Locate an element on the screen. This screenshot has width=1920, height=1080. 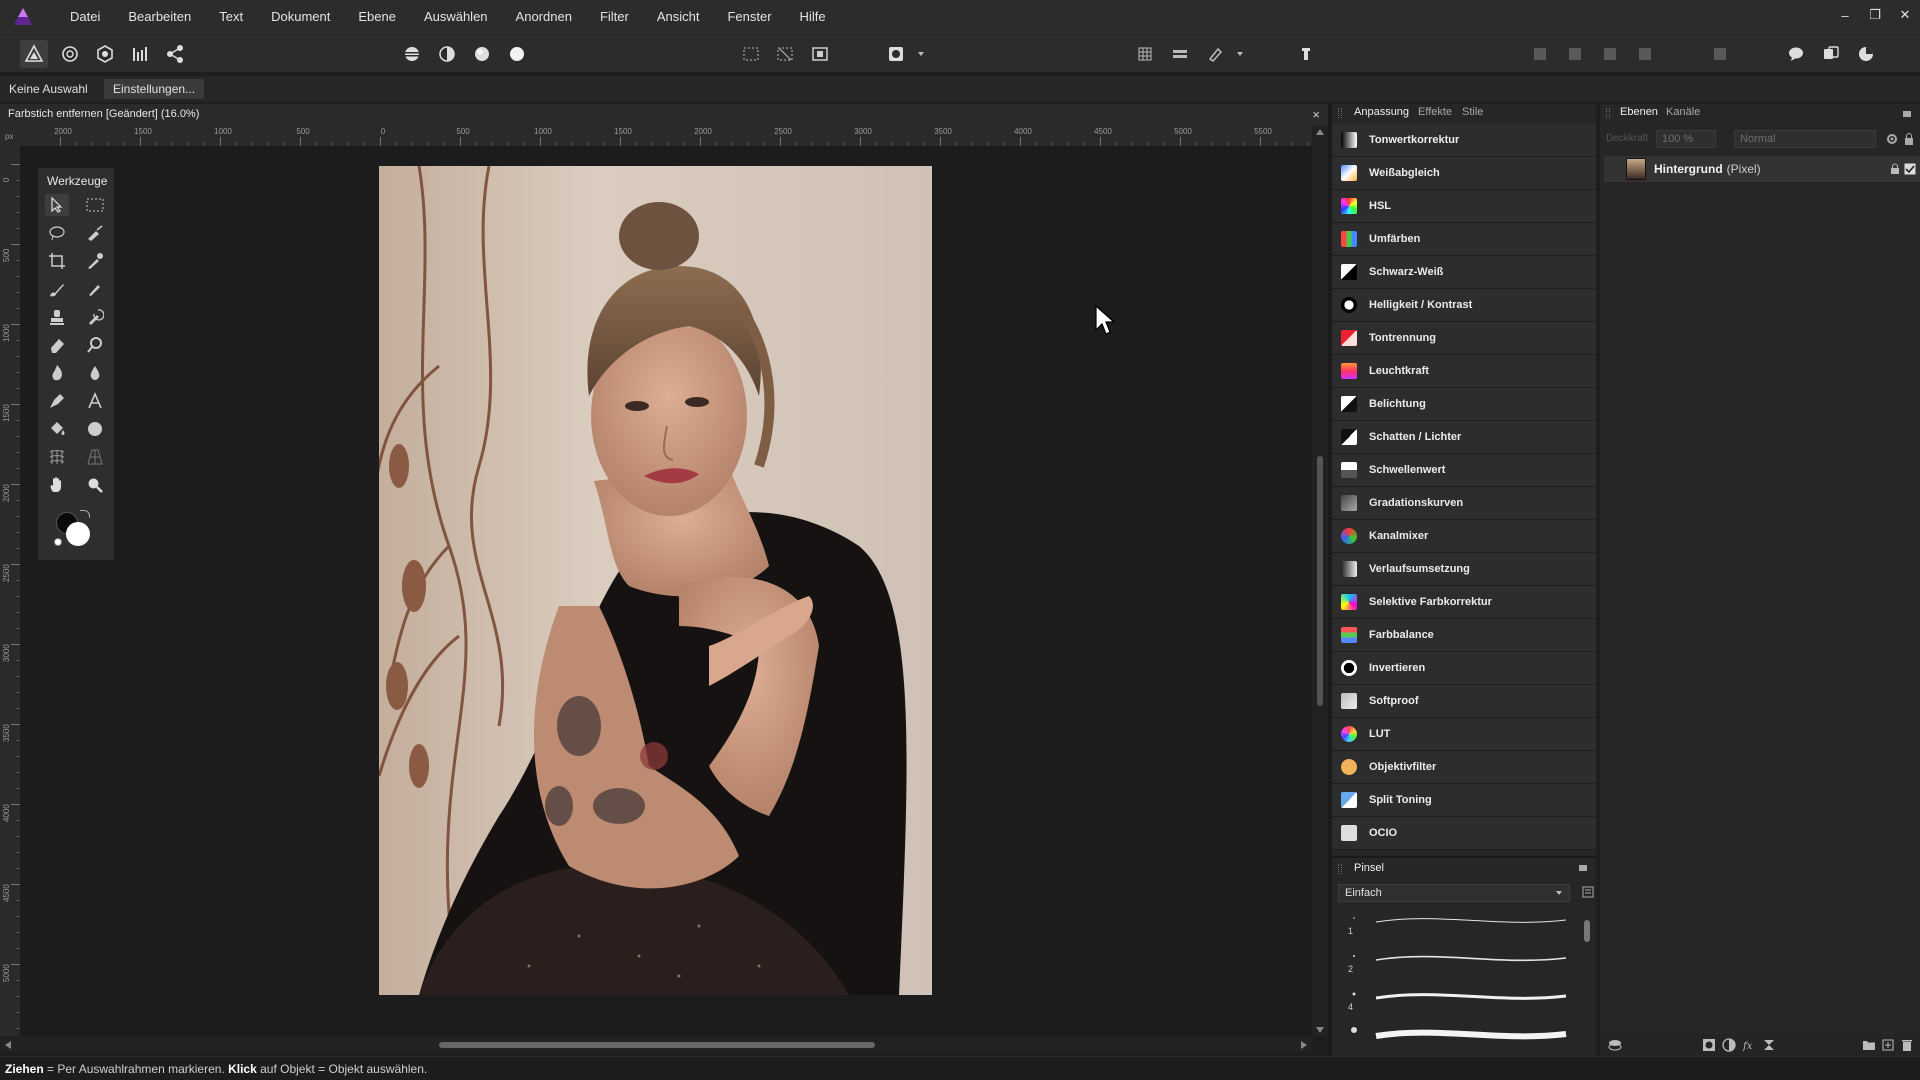
brush-options-icon is located at coordinates (1588, 892).